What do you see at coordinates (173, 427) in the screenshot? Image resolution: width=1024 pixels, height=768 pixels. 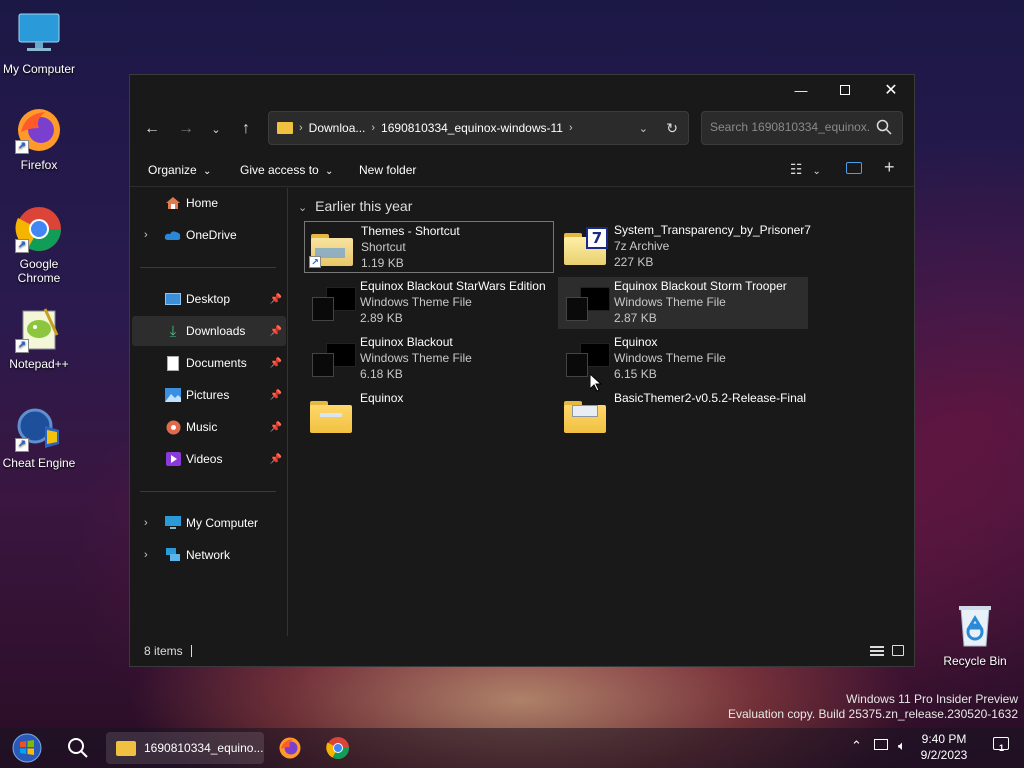 I see `music-icon` at bounding box center [173, 427].